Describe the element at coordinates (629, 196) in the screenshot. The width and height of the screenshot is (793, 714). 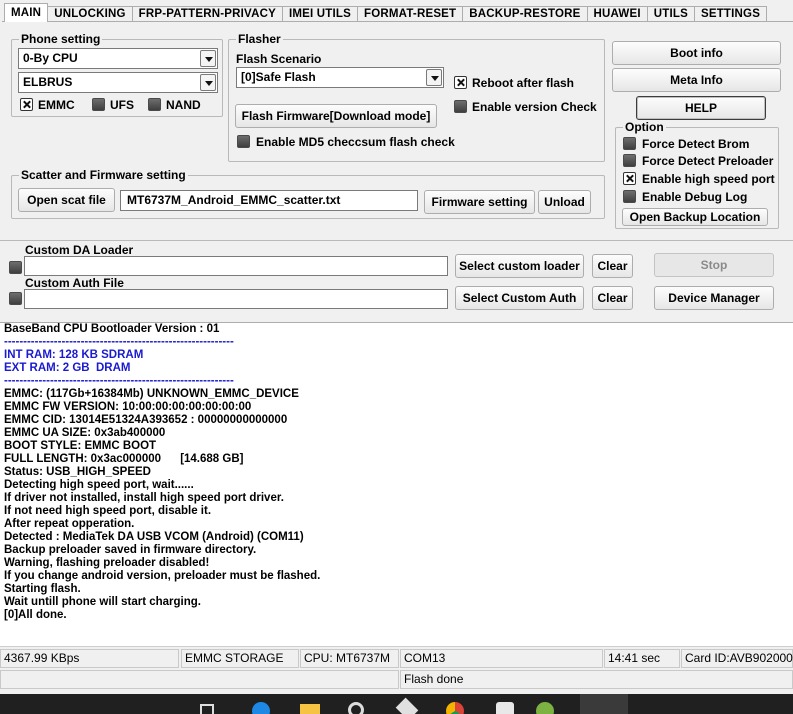
I see `enable-debug-log-checkbox` at that location.